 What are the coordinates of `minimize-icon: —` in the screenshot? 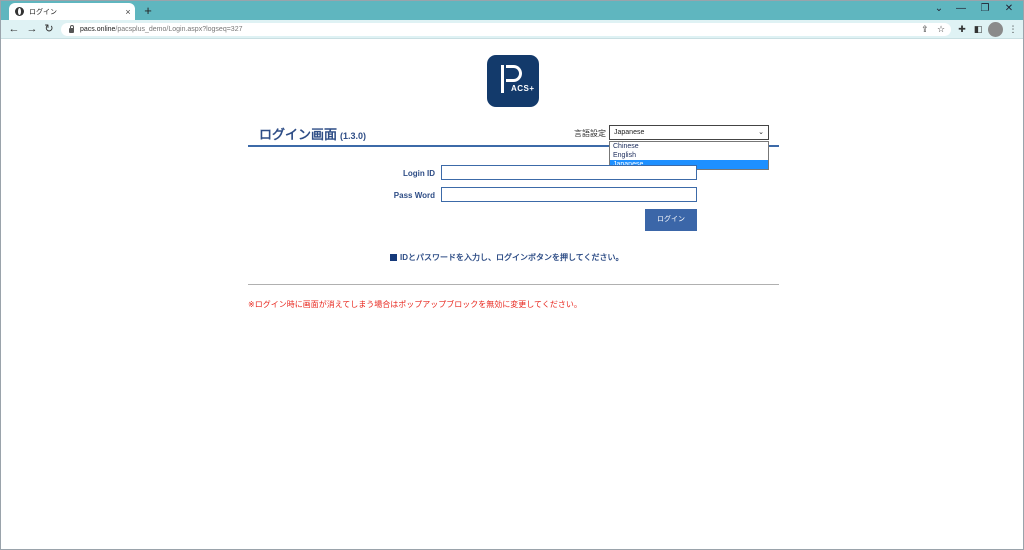 It's located at (961, 9).